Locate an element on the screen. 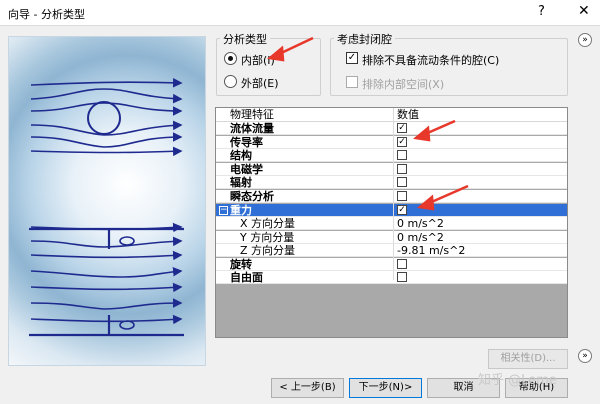 The height and width of the screenshot is (404, 600). grid-row-transient: 瞬态分析 is located at coordinates (391, 196).